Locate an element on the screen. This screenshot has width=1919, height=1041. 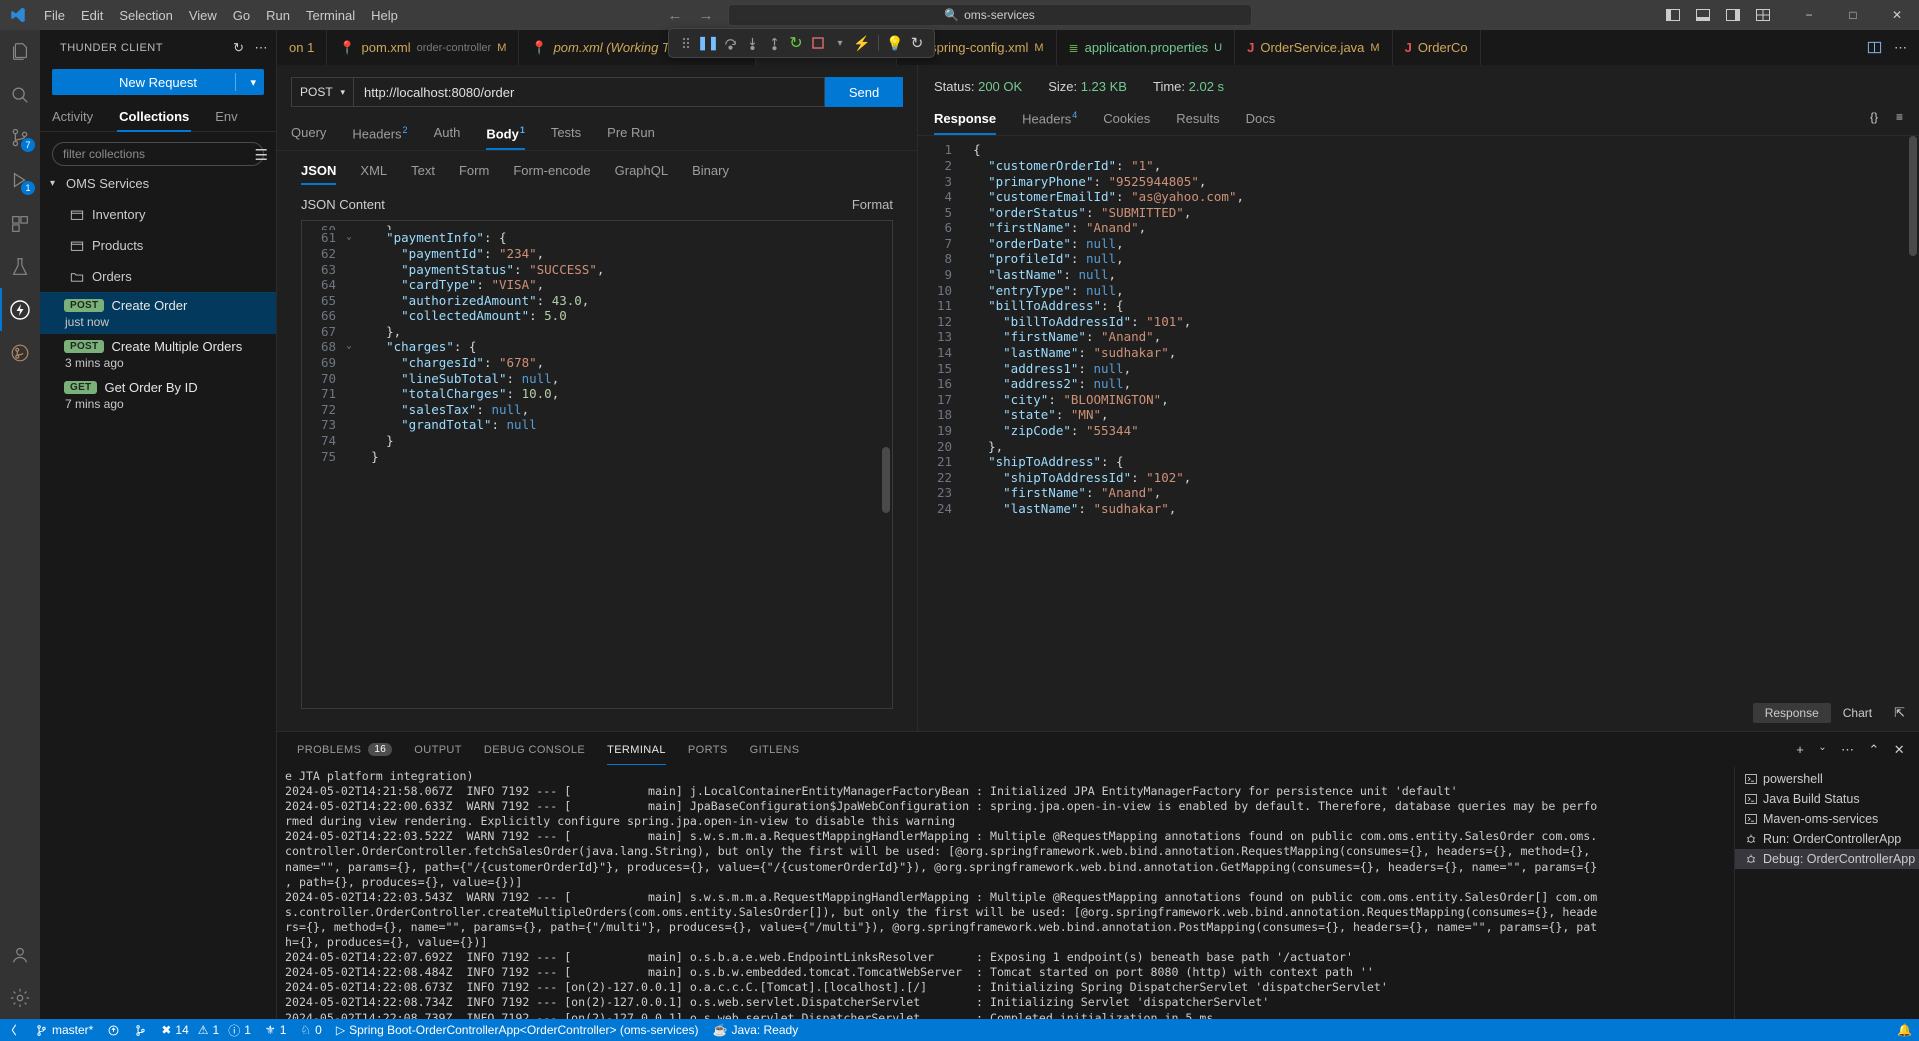
minimize-button: − is located at coordinates (1809, 15).